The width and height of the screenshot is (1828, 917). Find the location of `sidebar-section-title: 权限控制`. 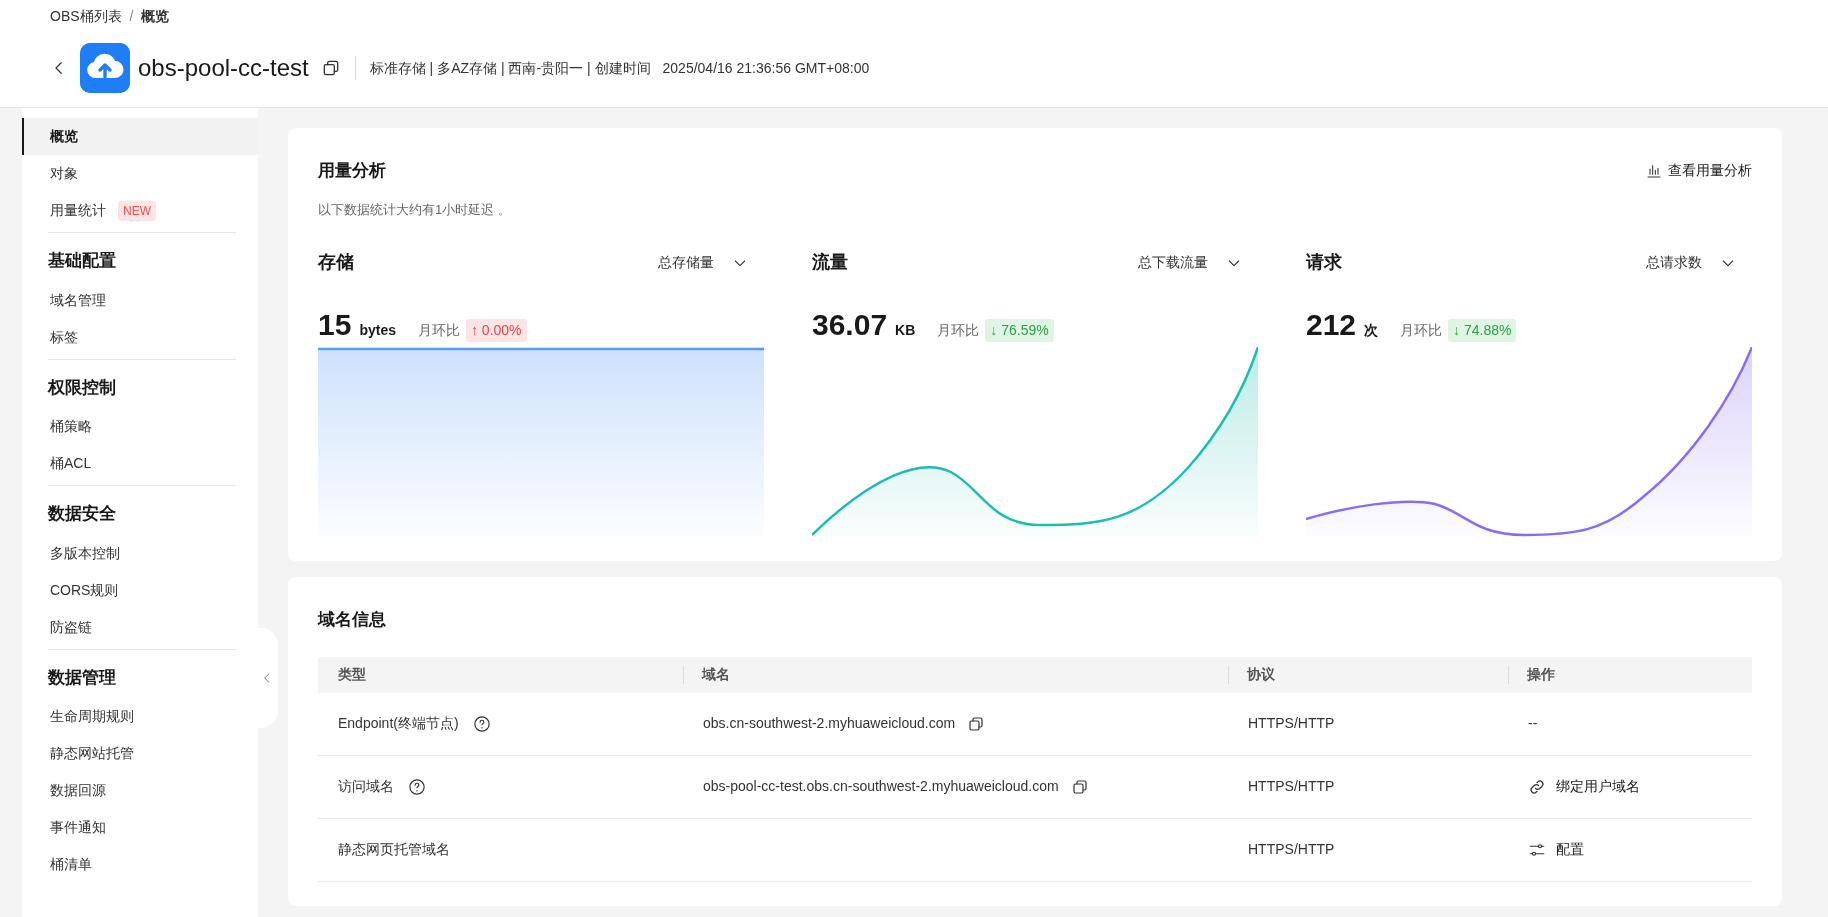

sidebar-section-title: 权限控制 is located at coordinates (81, 387).